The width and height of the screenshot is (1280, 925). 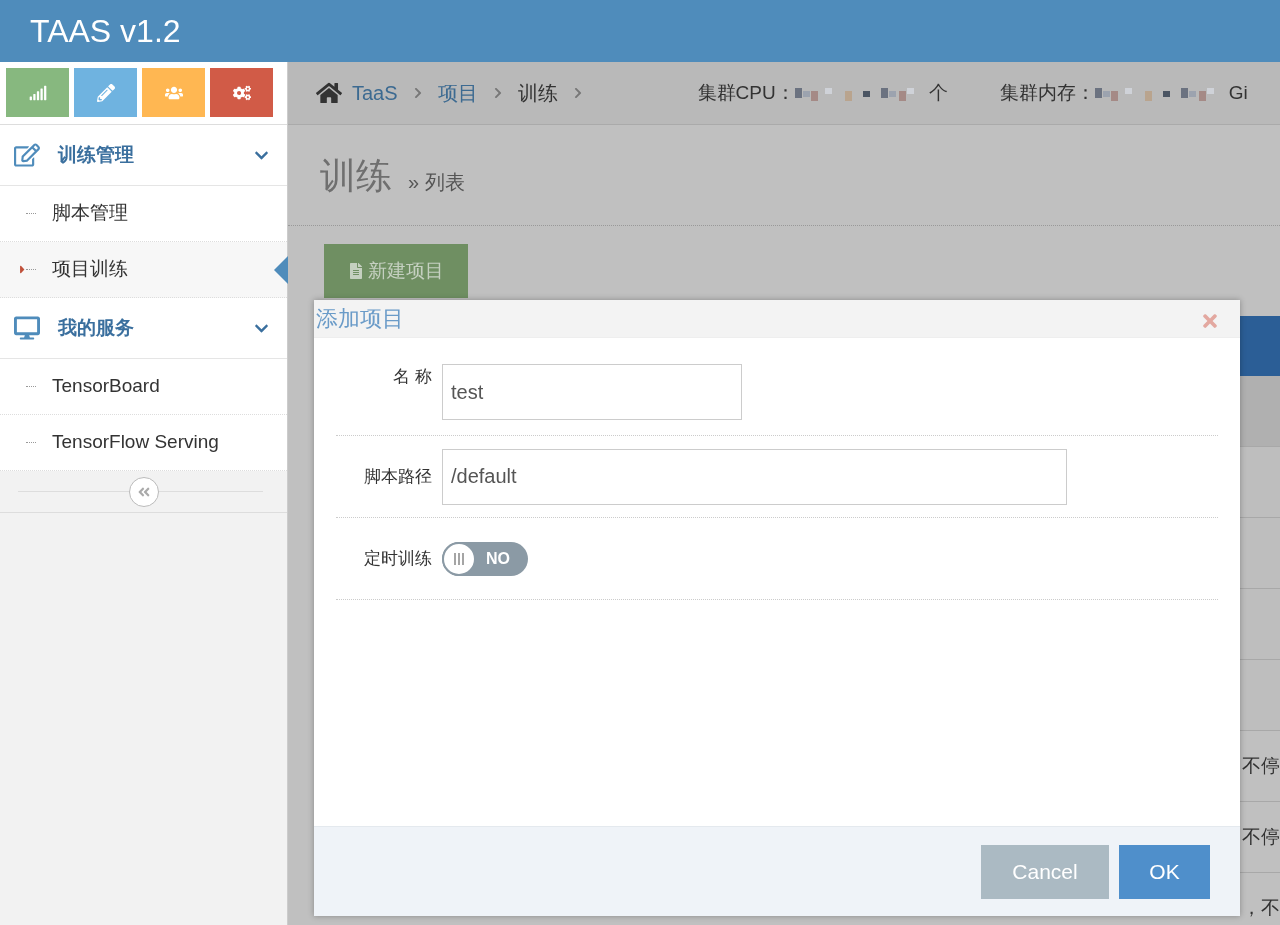 I want to click on document-icon, so click(x=356, y=271).